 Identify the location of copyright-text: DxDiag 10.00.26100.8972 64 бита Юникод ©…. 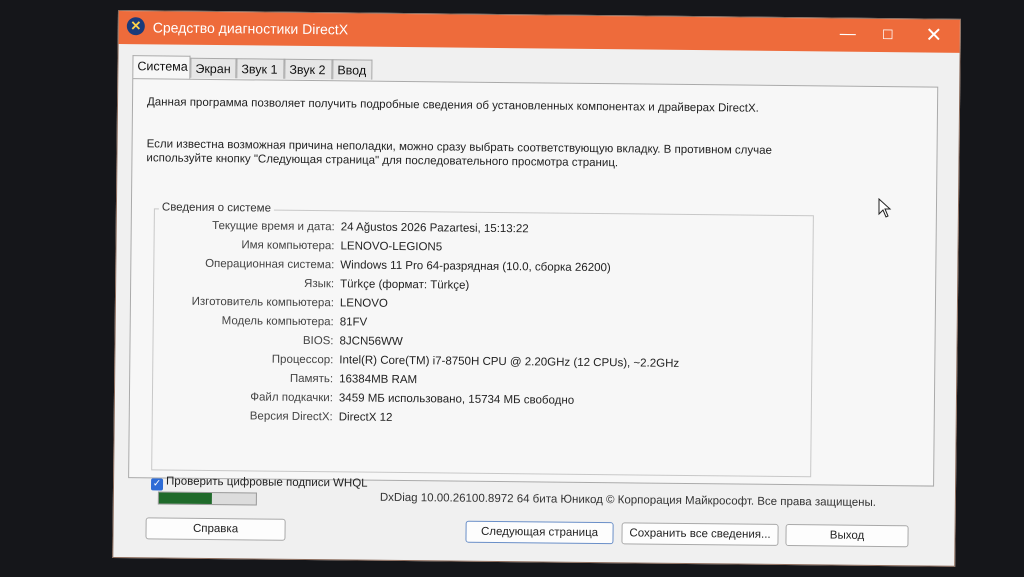
(628, 500).